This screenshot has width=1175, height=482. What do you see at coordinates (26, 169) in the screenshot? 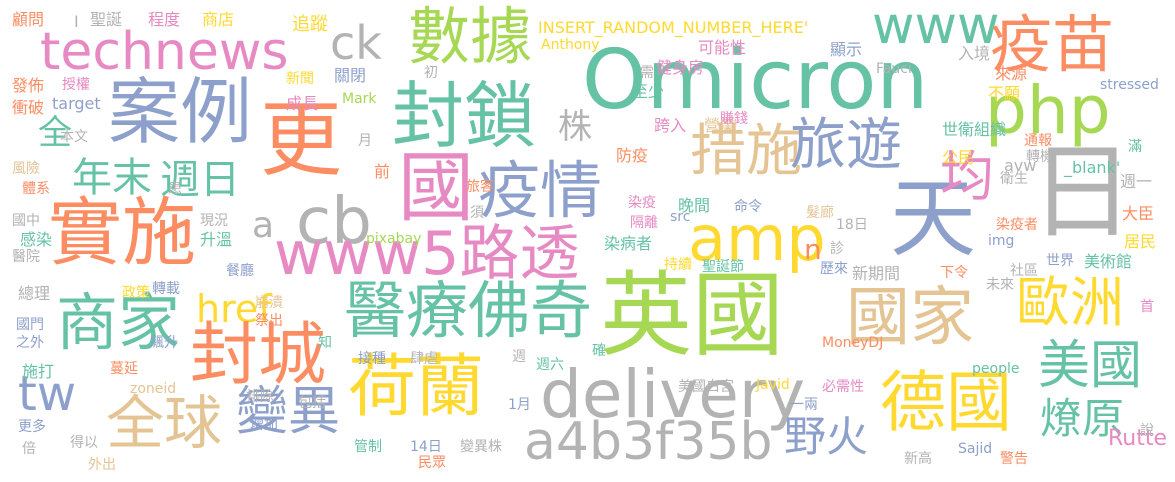
I see `cloud-word: 風險` at bounding box center [26, 169].